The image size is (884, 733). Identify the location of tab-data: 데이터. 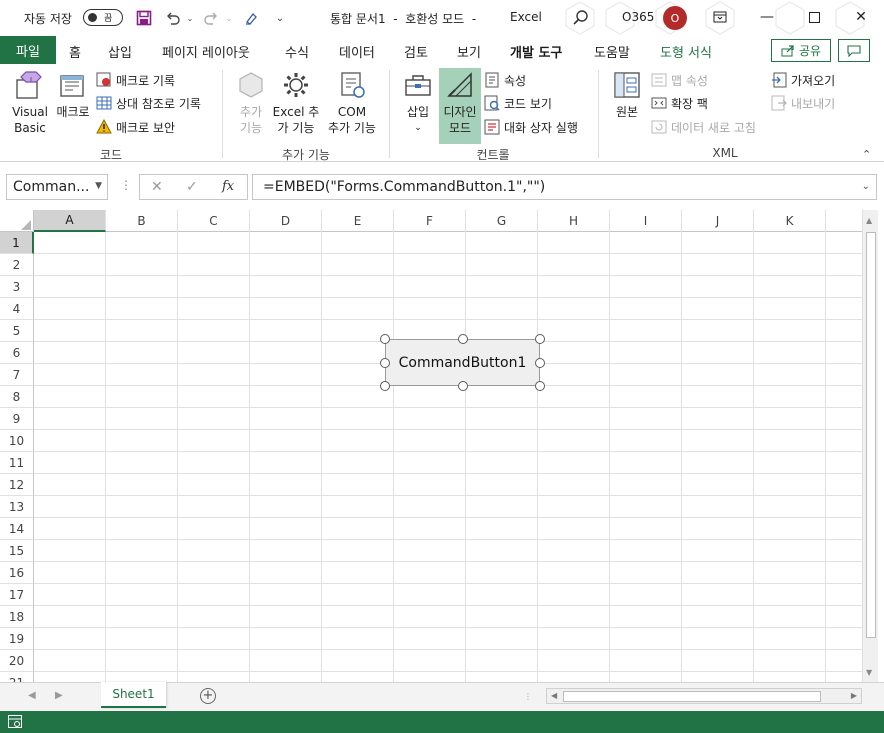
(357, 51).